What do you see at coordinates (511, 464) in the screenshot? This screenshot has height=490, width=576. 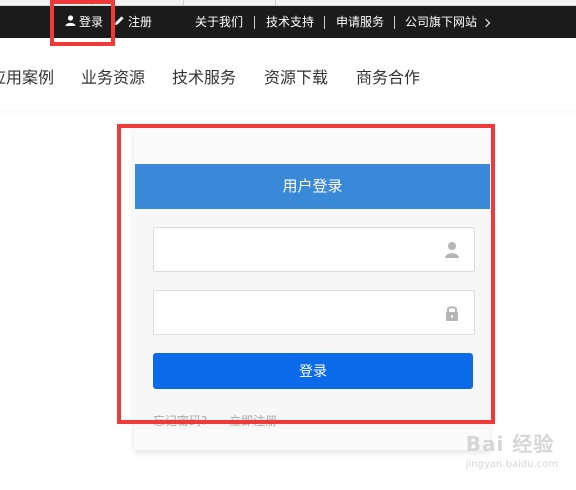 I see `watermark-sub: jingyan.baidu.com` at bounding box center [511, 464].